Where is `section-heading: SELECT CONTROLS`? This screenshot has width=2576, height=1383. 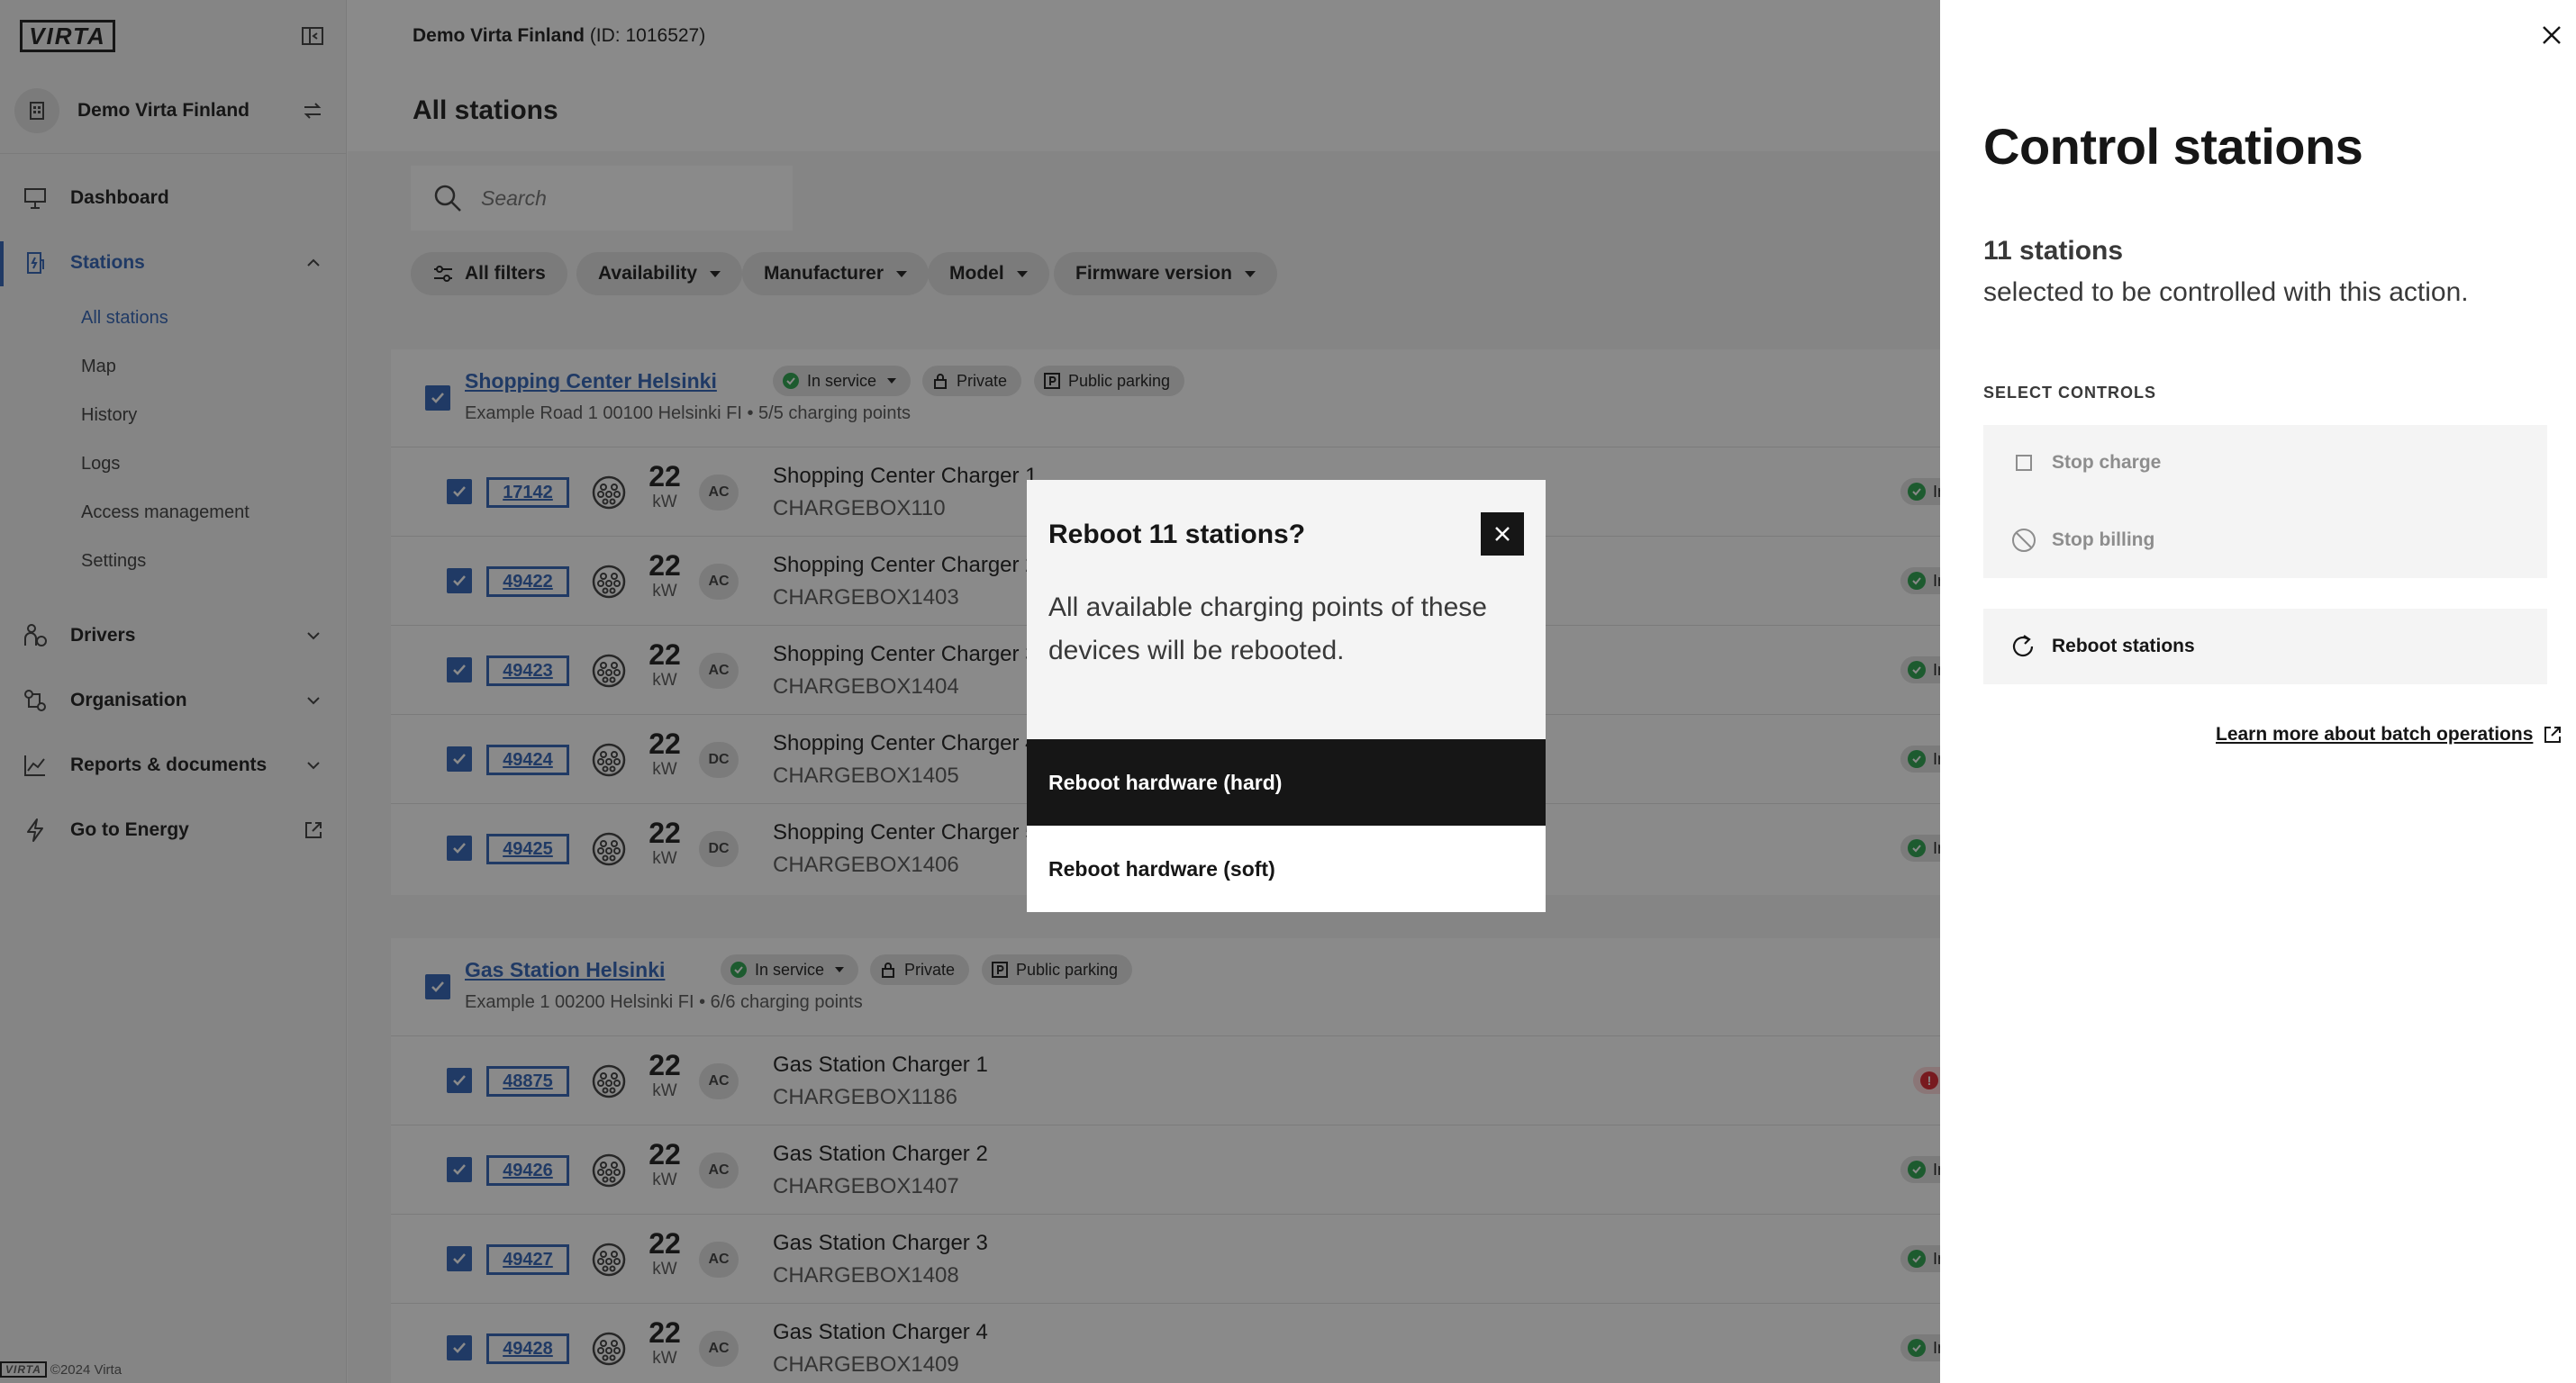
section-heading: SELECT CONTROLS is located at coordinates (2070, 393).